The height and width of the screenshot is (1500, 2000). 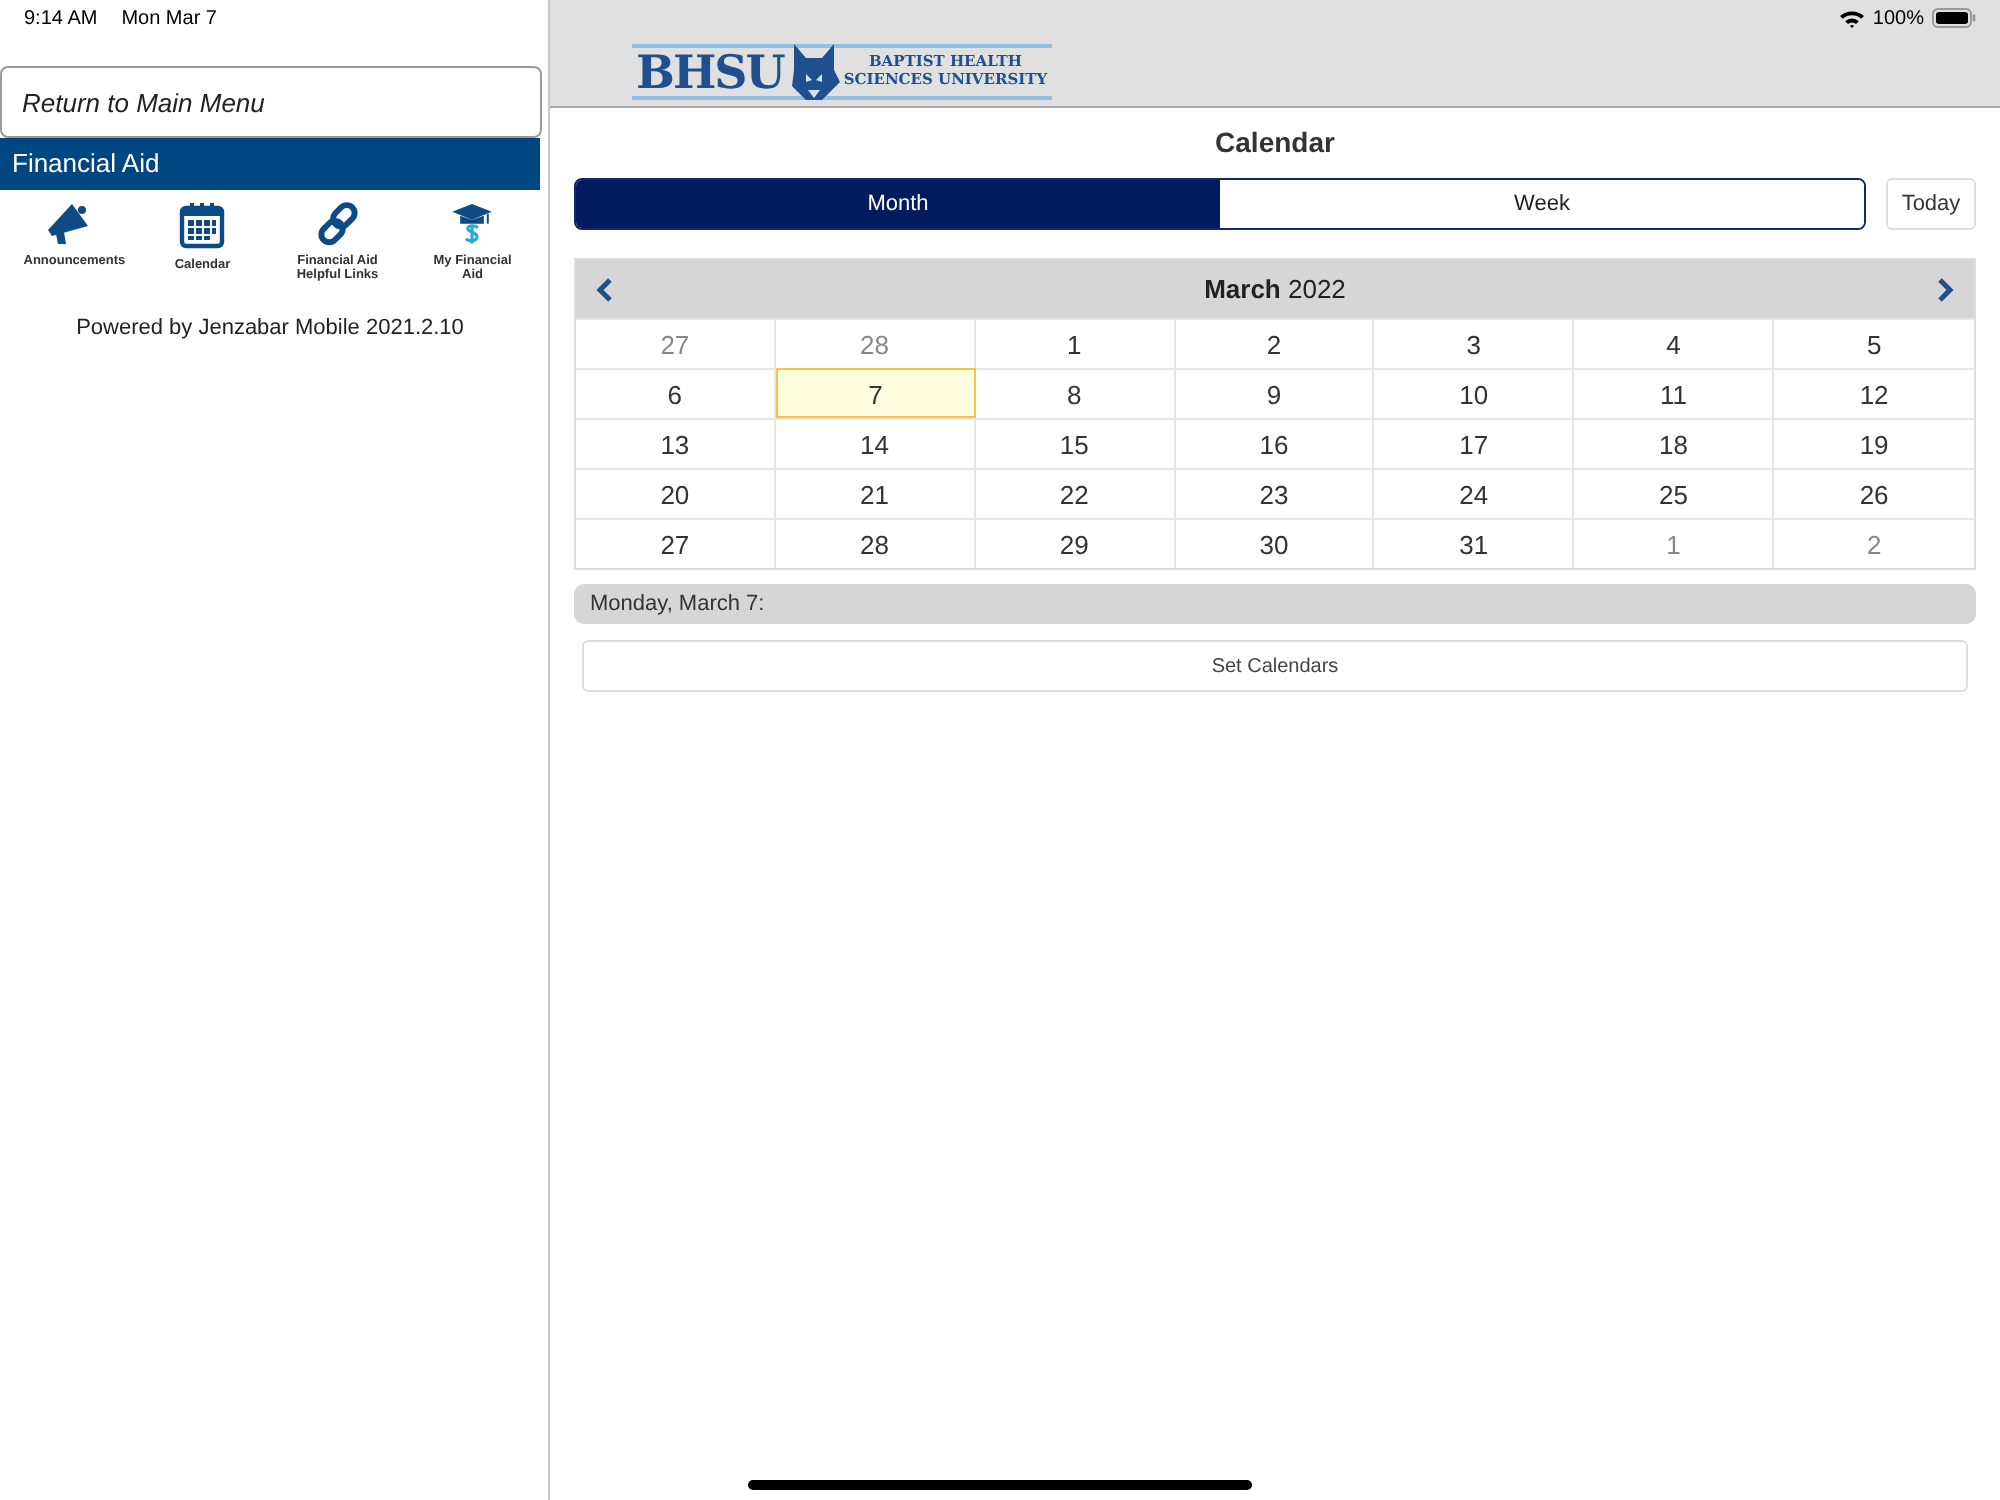 I want to click on wifi-icon, so click(x=1852, y=18).